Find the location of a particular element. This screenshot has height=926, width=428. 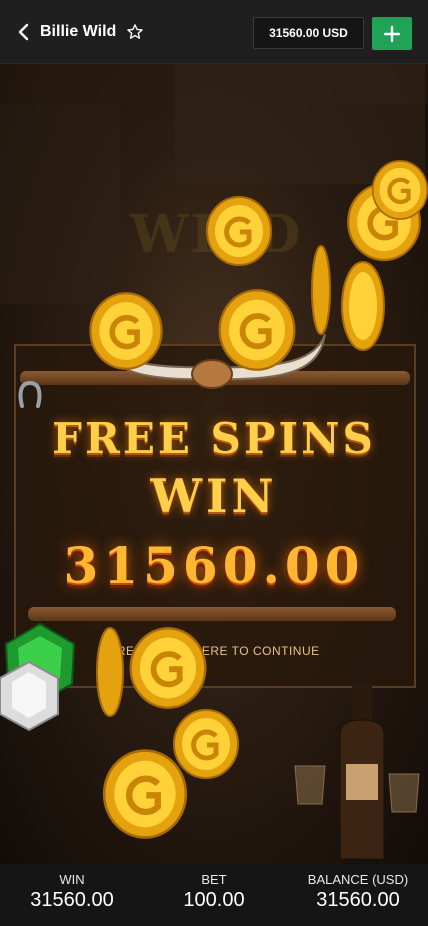

bet-stat: BET 100.00 is located at coordinates (214, 892).